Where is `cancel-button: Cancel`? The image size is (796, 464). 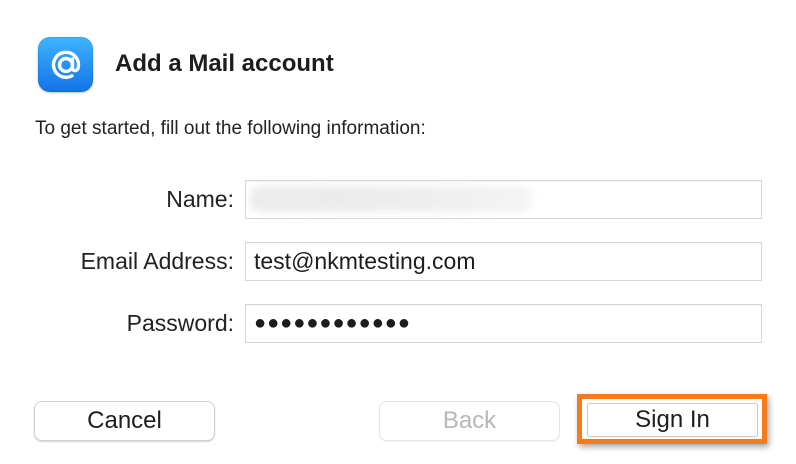
cancel-button: Cancel is located at coordinates (124, 421).